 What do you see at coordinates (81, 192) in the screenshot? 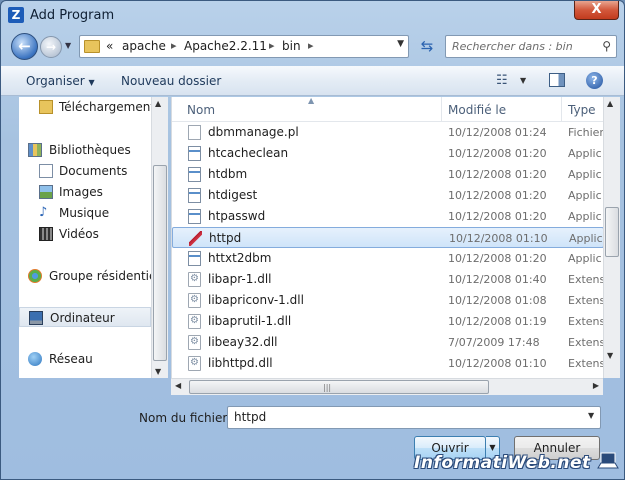
I see `nav-label: Images` at bounding box center [81, 192].